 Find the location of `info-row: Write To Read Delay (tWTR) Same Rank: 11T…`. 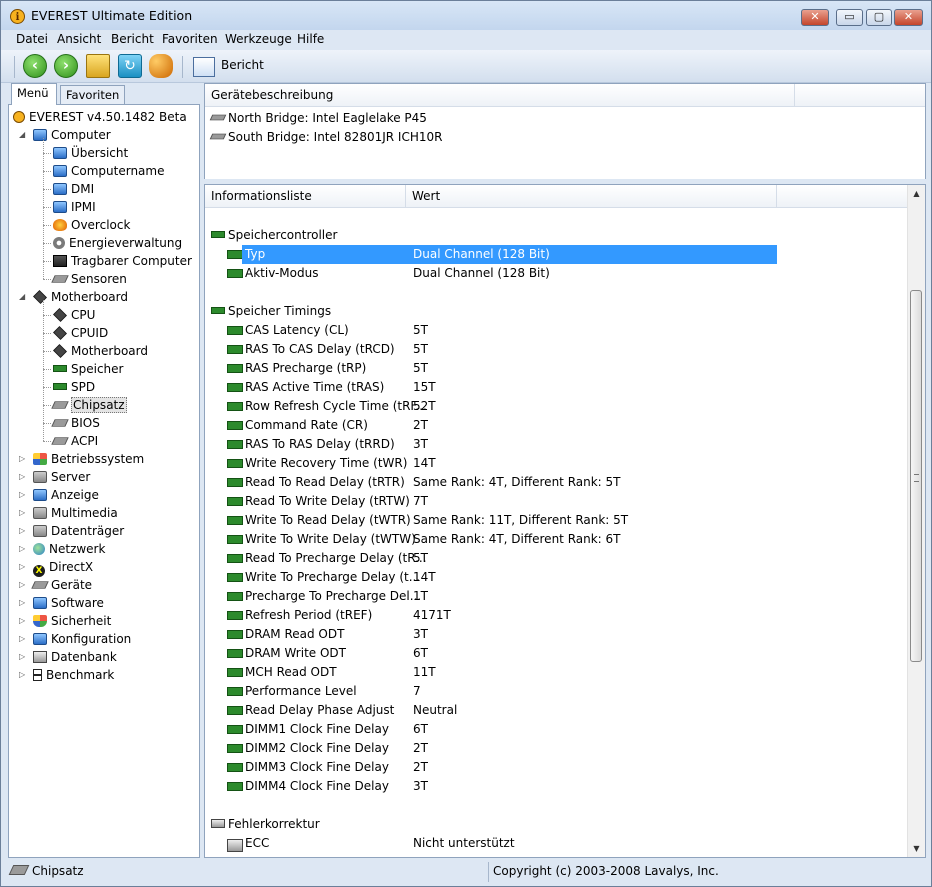

info-row: Write To Read Delay (tWTR) Same Rank: 11T… is located at coordinates (556, 520).